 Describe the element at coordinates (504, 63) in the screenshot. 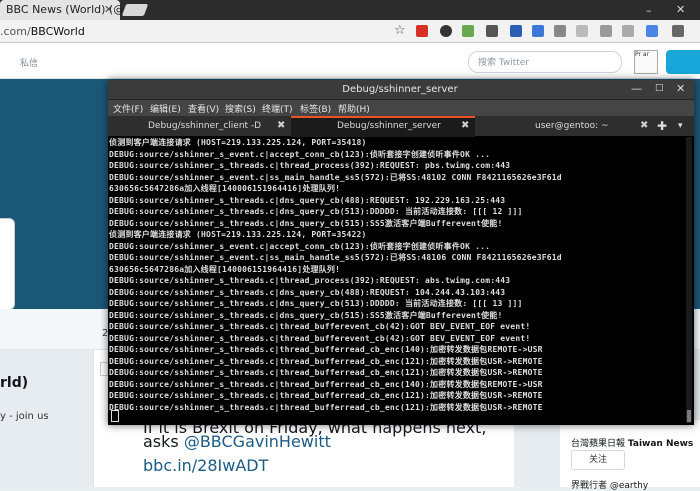

I see `search-placeholder: 搜索 Twitter` at that location.